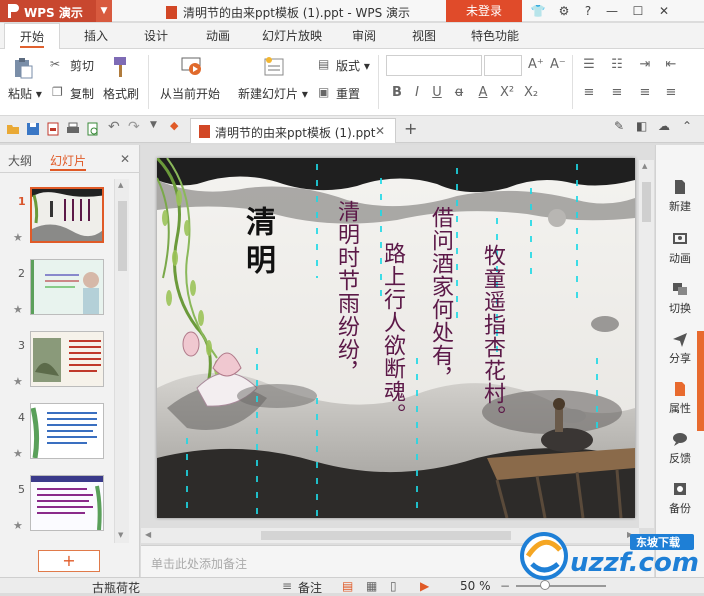 The height and width of the screenshot is (596, 704). What do you see at coordinates (116, 587) in the screenshot?
I see `theme-name: 古瓶荷花` at bounding box center [116, 587].